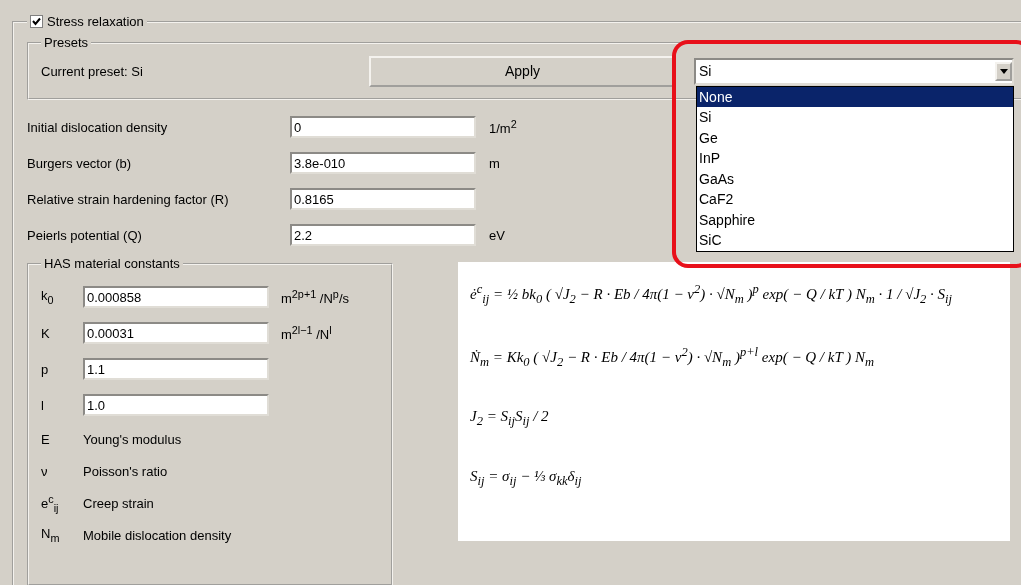  I want to click on description-label: Young's modulus, so click(132, 439).